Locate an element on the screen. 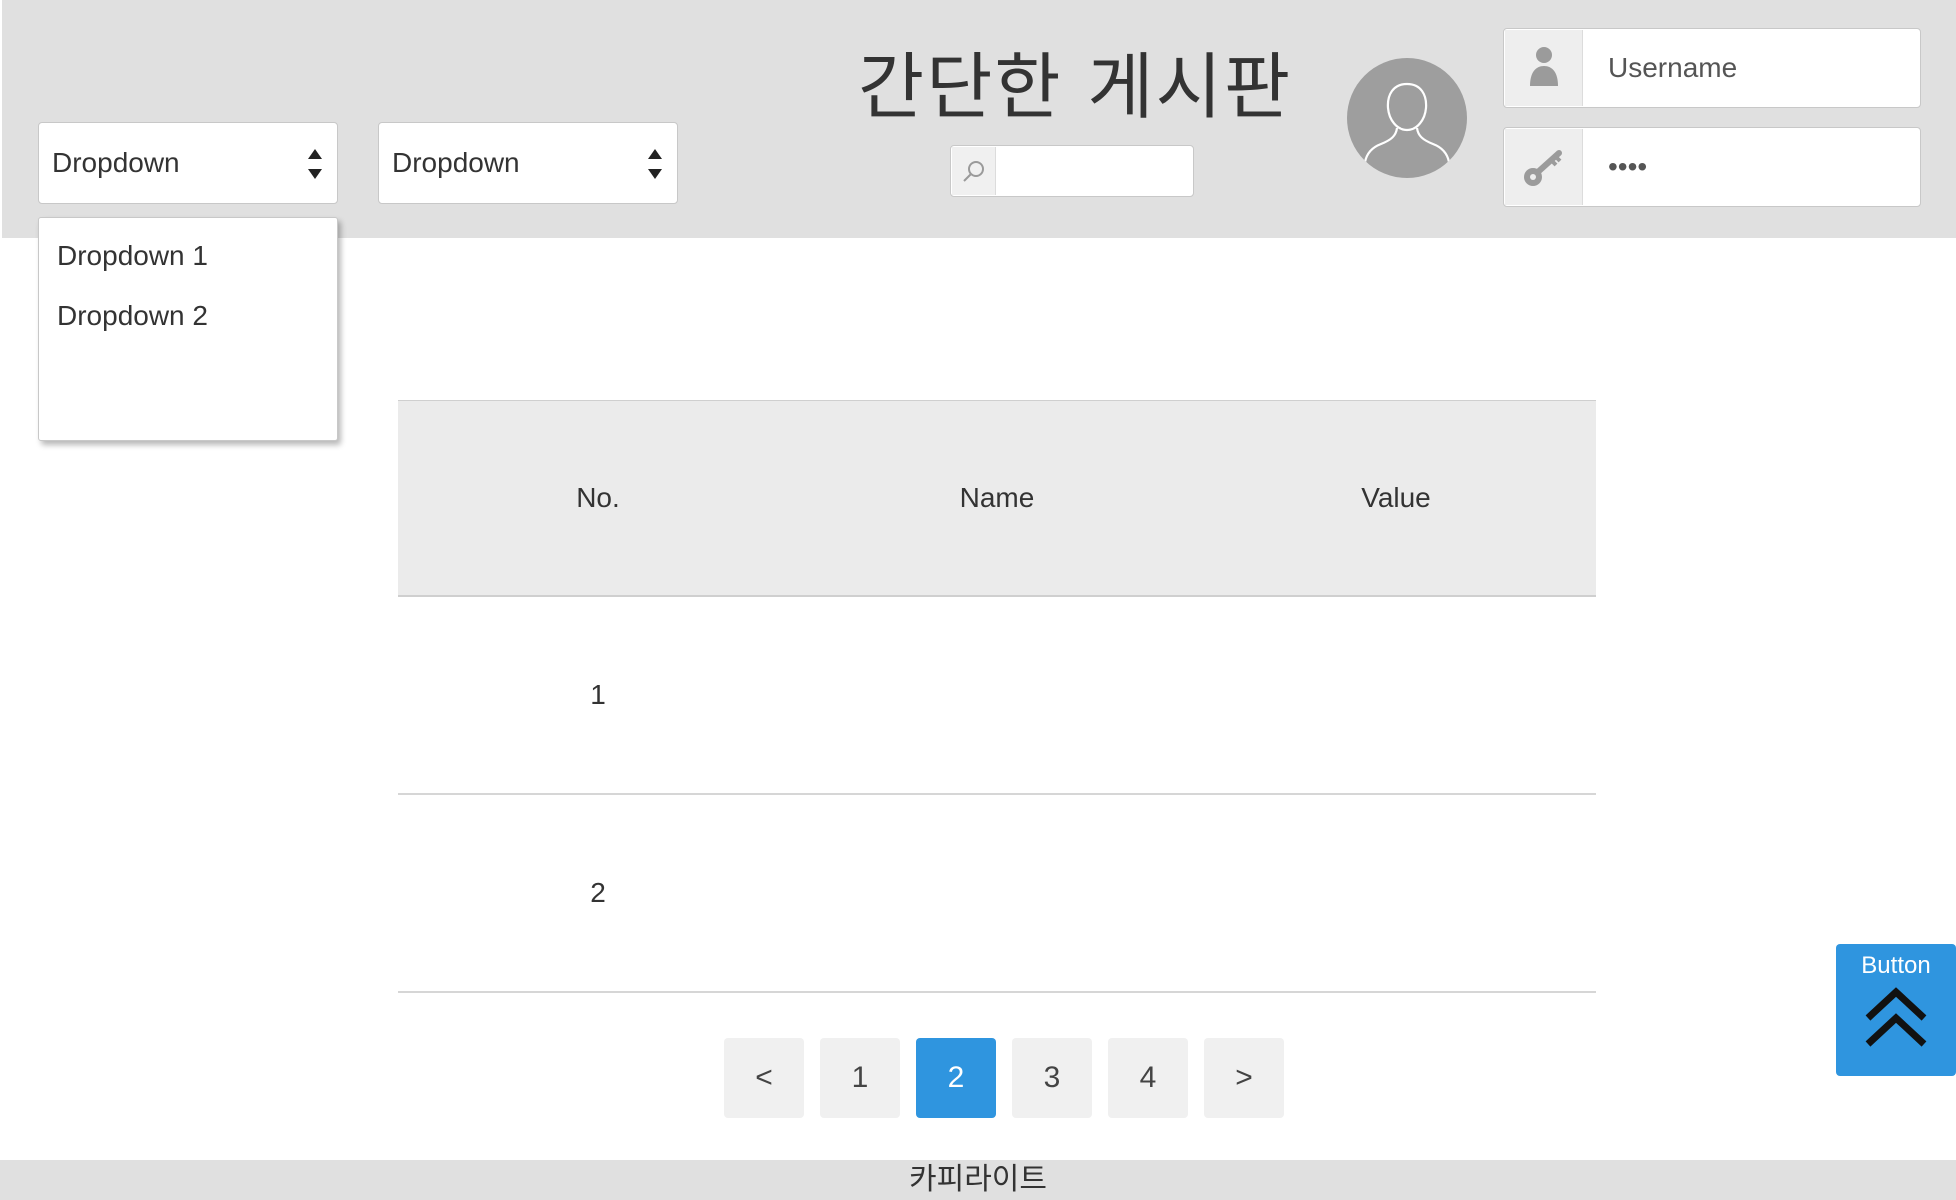 This screenshot has height=1200, width=1956. avatar is located at coordinates (1407, 118).